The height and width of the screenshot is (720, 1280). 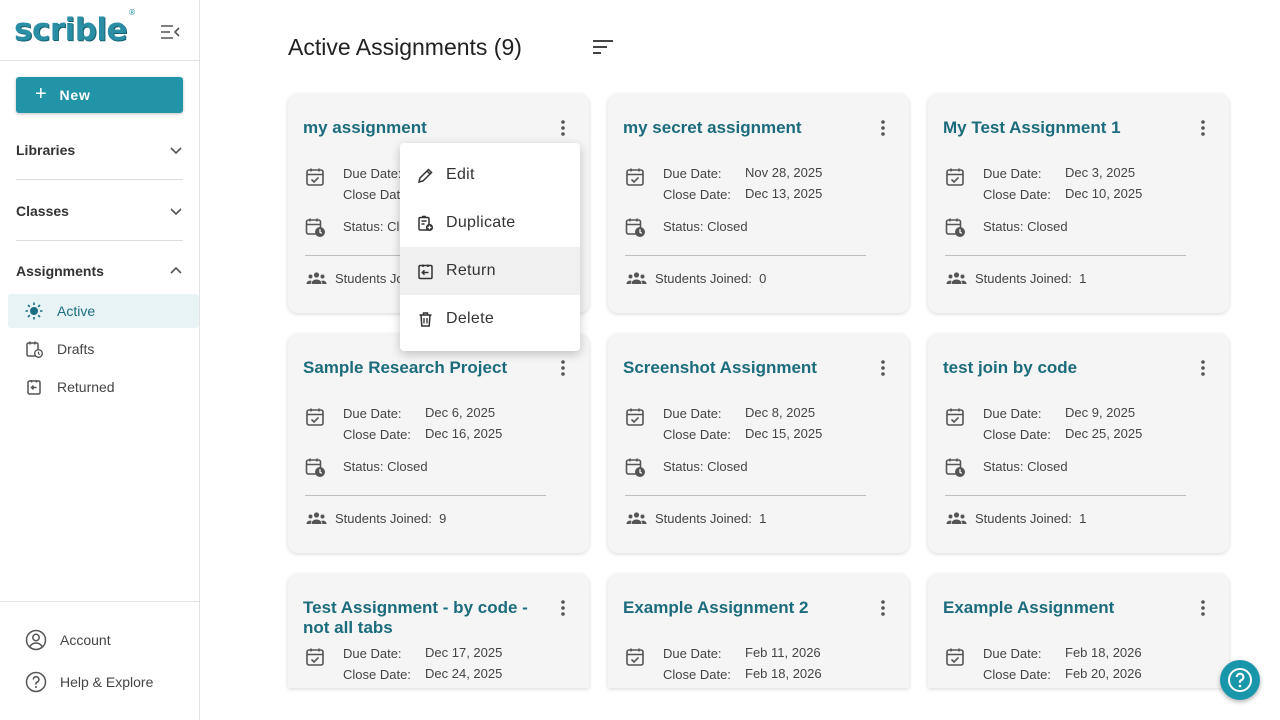 What do you see at coordinates (99, 601) in the screenshot?
I see `sidebar-bottom-divider` at bounding box center [99, 601].